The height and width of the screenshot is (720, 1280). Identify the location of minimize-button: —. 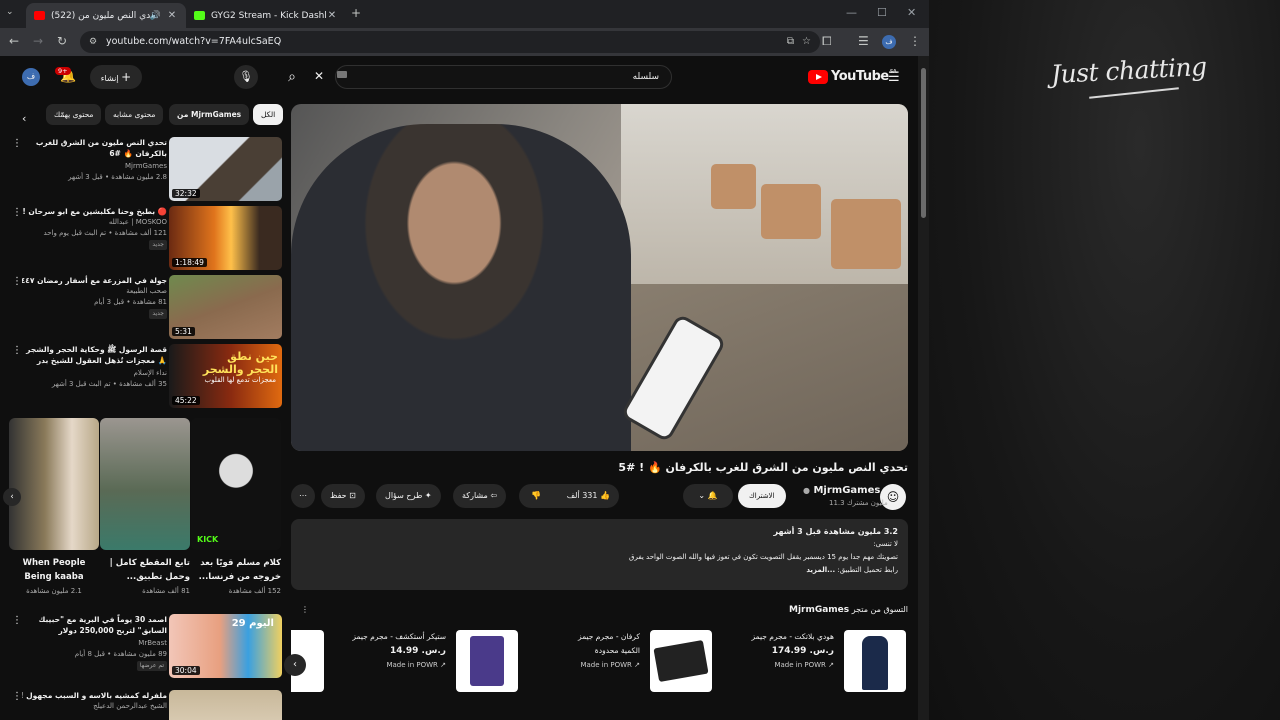
(851, 12).